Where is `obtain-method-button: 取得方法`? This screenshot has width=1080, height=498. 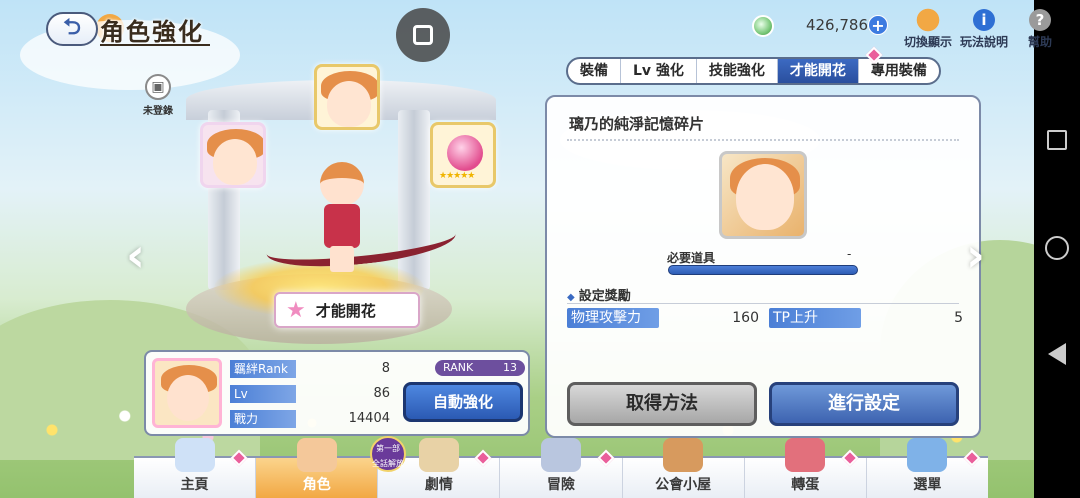
obtain-method-button: 取得方法 is located at coordinates (662, 404).